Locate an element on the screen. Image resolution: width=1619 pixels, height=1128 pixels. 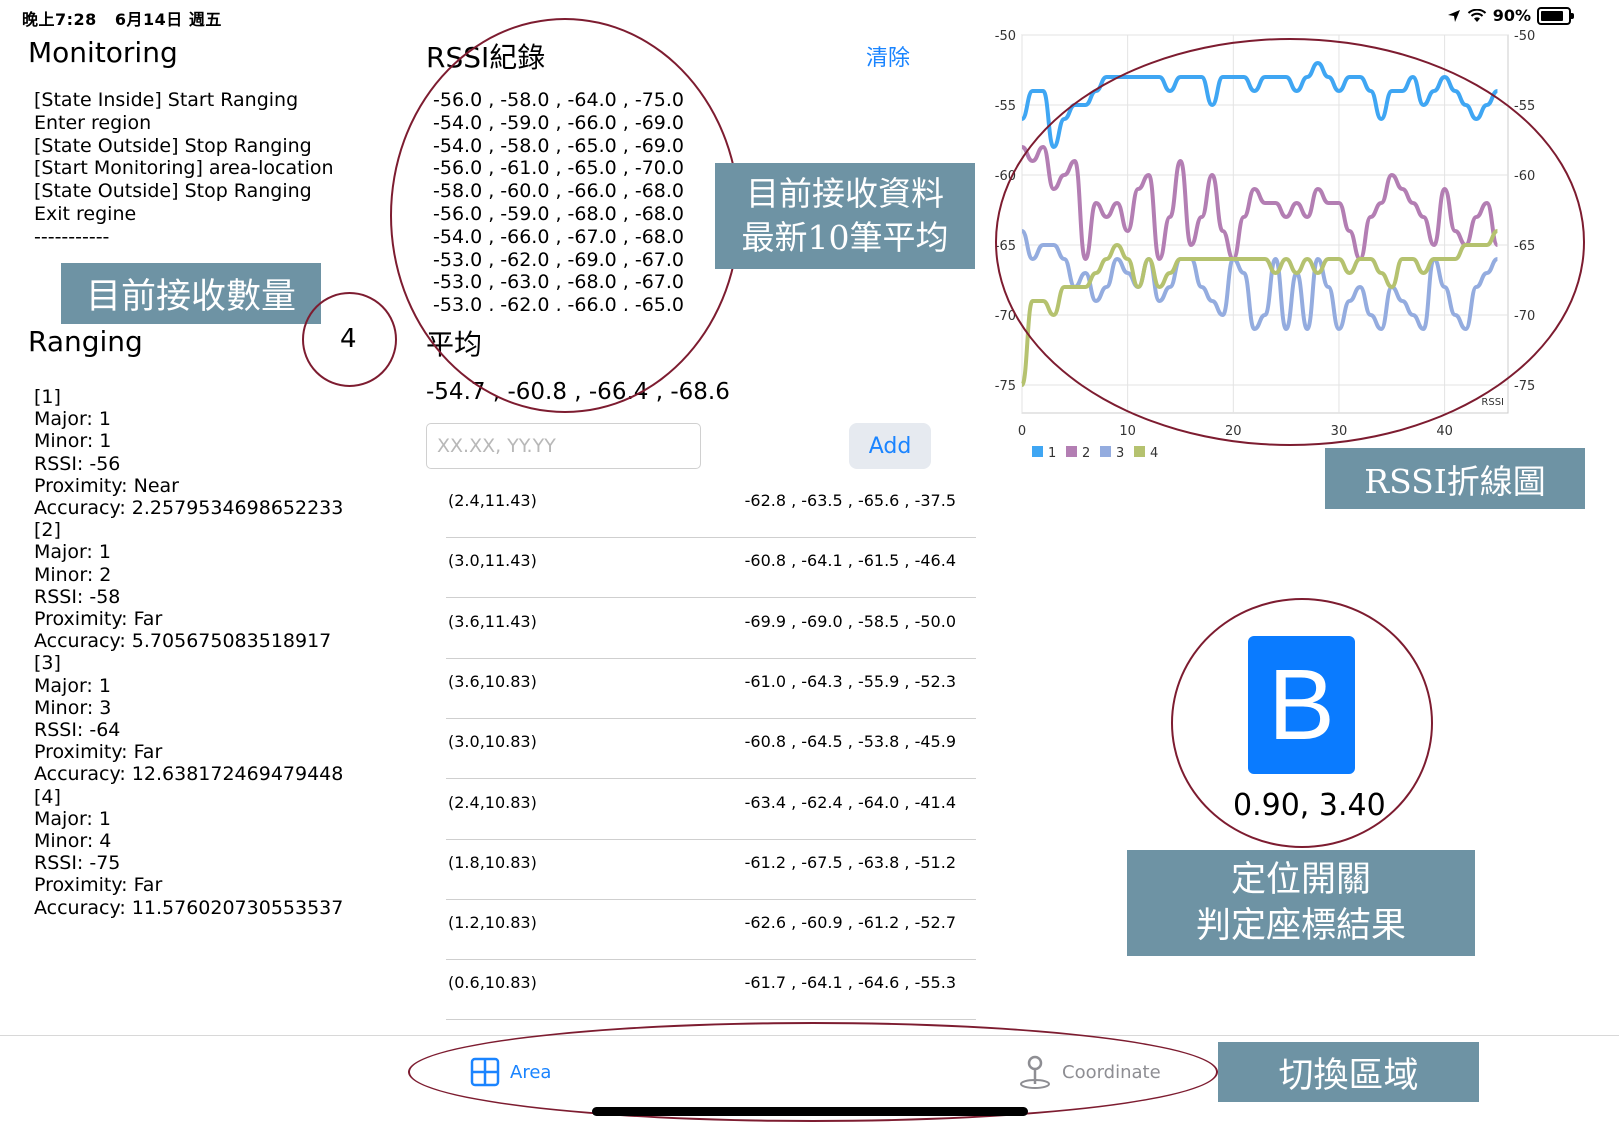
chart-highlight-ring is located at coordinates (1290, 242).